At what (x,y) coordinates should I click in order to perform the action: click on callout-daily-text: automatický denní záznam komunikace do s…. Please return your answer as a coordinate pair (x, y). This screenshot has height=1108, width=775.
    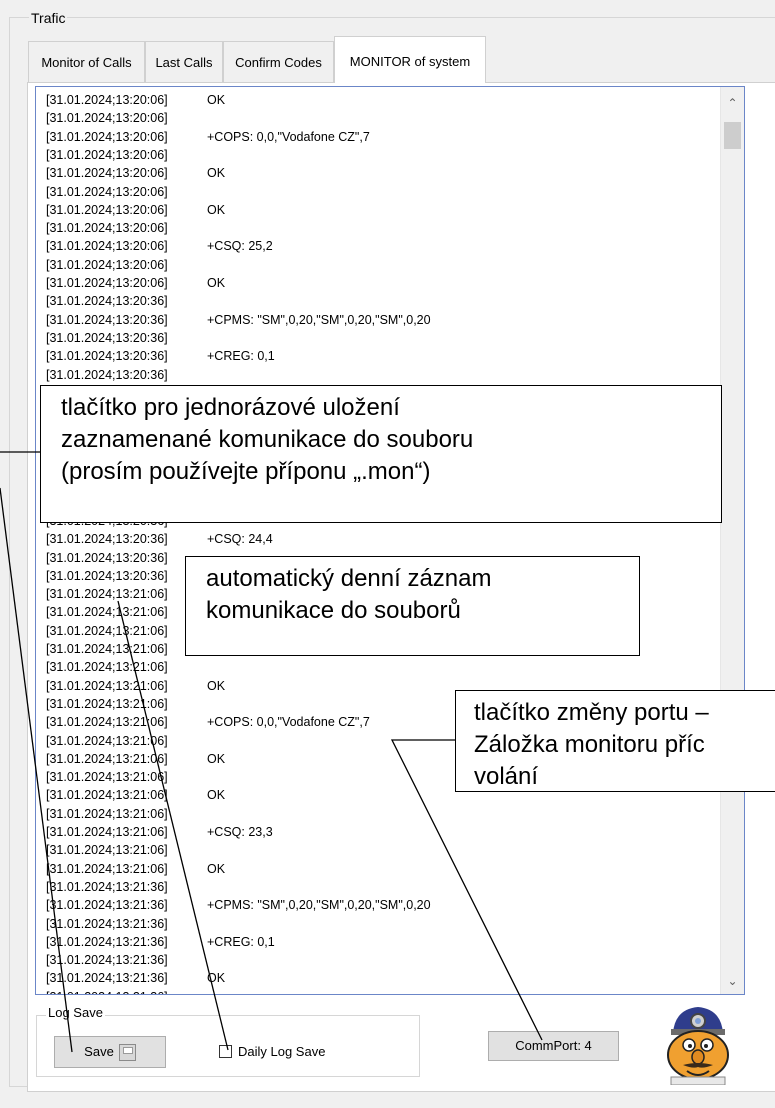
    Looking at the image, I should click on (349, 594).